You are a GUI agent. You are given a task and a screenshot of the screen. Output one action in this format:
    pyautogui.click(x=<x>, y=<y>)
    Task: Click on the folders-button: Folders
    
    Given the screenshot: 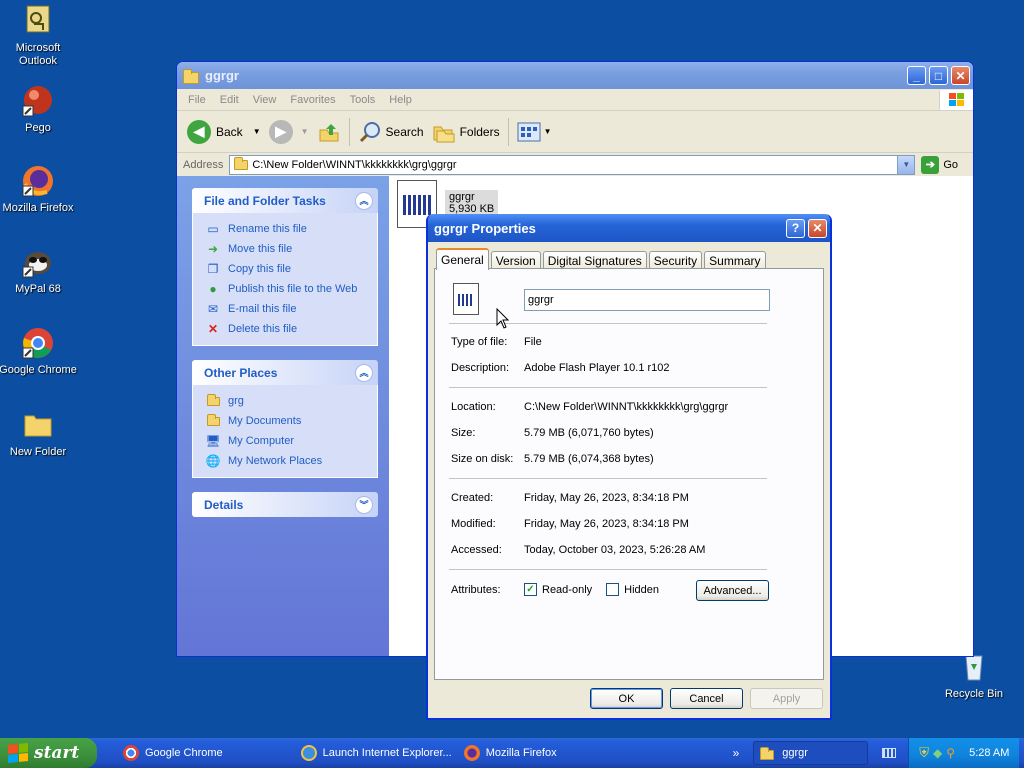 What is the action you would take?
    pyautogui.click(x=466, y=132)
    